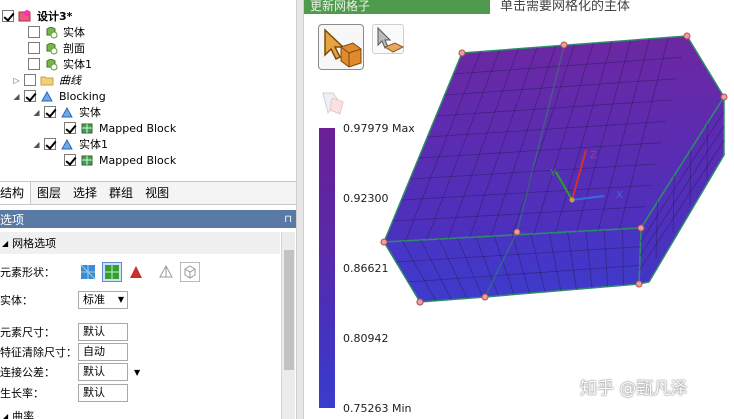  Describe the element at coordinates (27, 272) in the screenshot. I see `element-shape-label: 元素形状：` at that location.